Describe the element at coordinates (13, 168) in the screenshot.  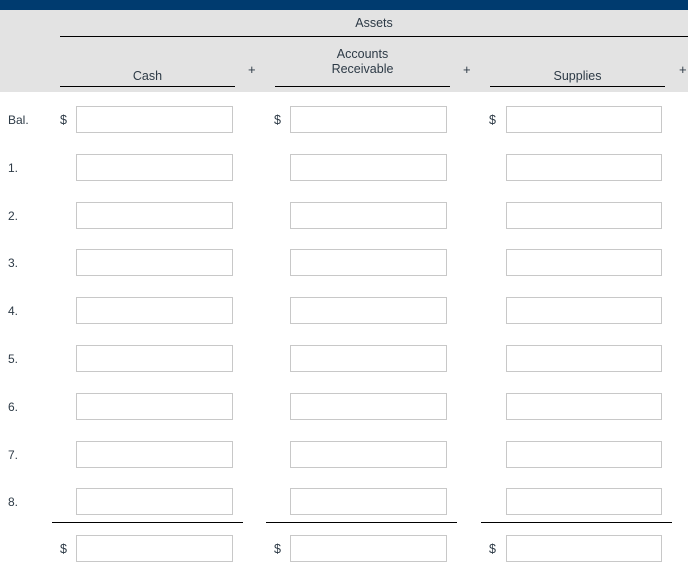
I see `row-1-label: 1.` at that location.